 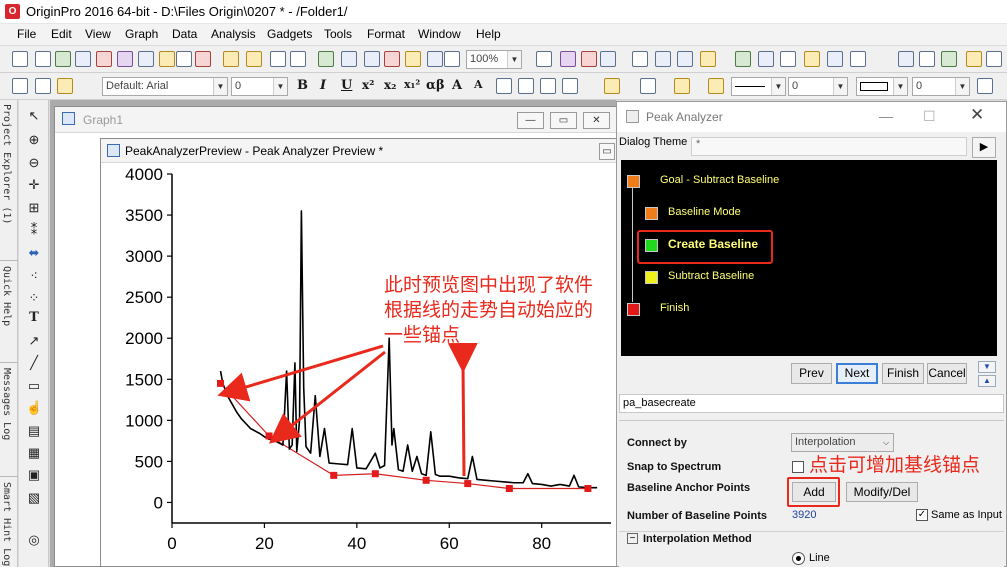 What do you see at coordinates (632, 538) in the screenshot?
I see `collapse-icon: −` at bounding box center [632, 538].